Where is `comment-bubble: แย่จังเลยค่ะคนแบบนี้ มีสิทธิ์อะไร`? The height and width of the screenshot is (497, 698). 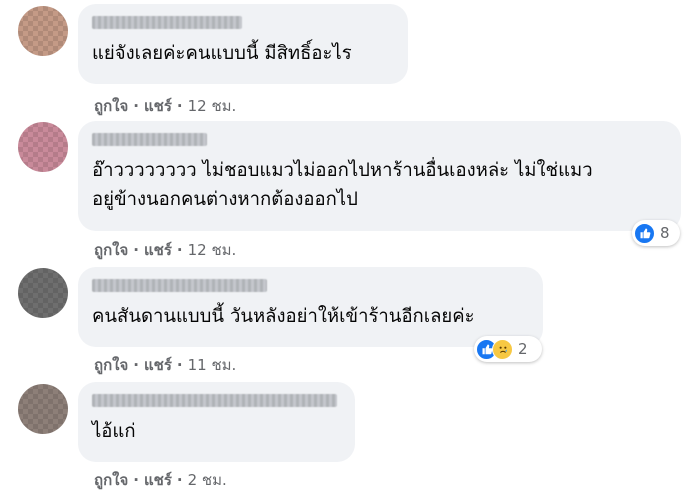
comment-bubble: แย่จังเลยค่ะคนแบบนี้ มีสิทธิ์อะไร is located at coordinates (243, 44).